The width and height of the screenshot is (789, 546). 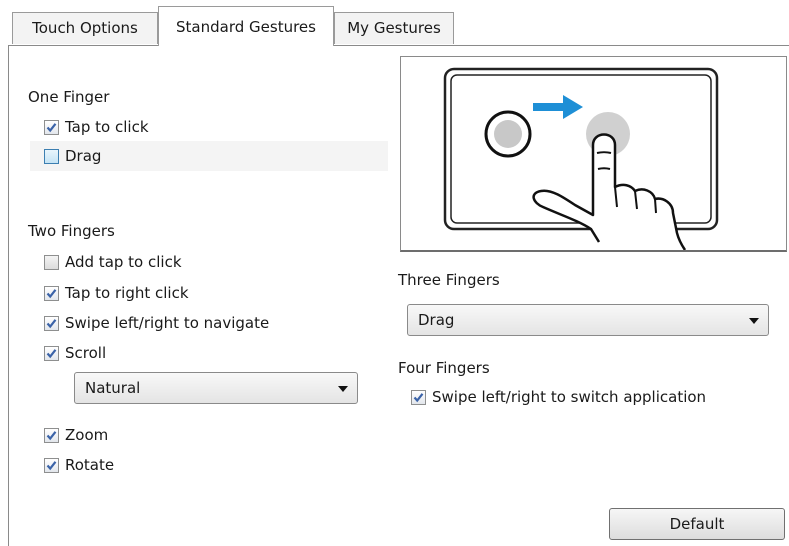 I want to click on three-fingers-dropdown: Drag, so click(x=588, y=320).